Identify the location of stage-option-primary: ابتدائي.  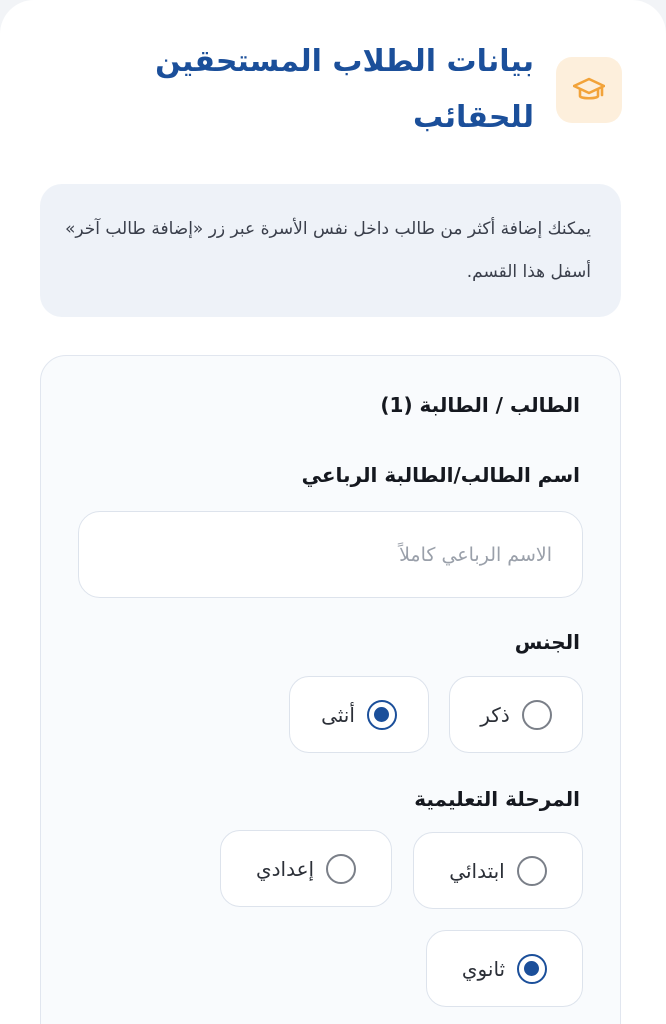
(498, 870).